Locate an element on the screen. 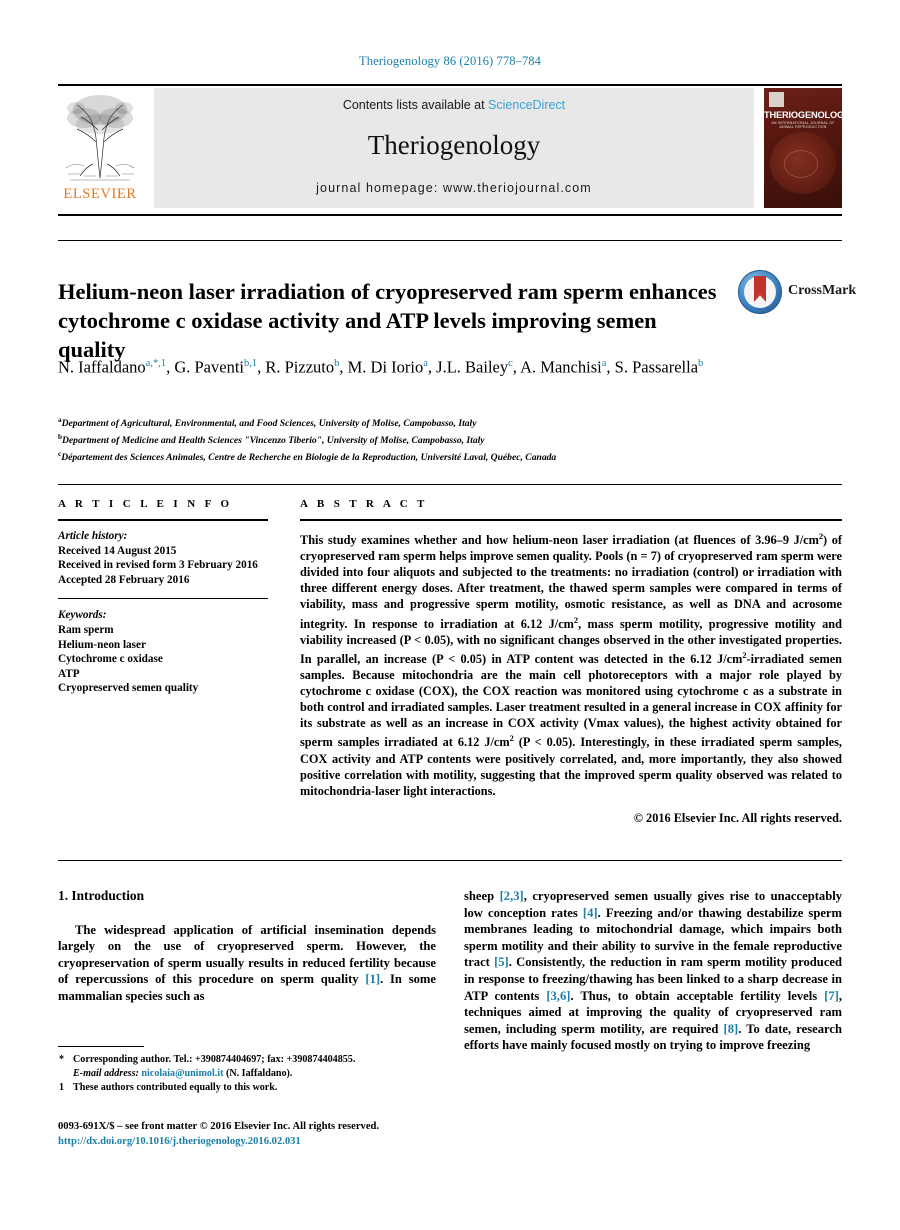 This screenshot has height=1230, width=900. author-name: N. Iaffaldano is located at coordinates (102, 367).